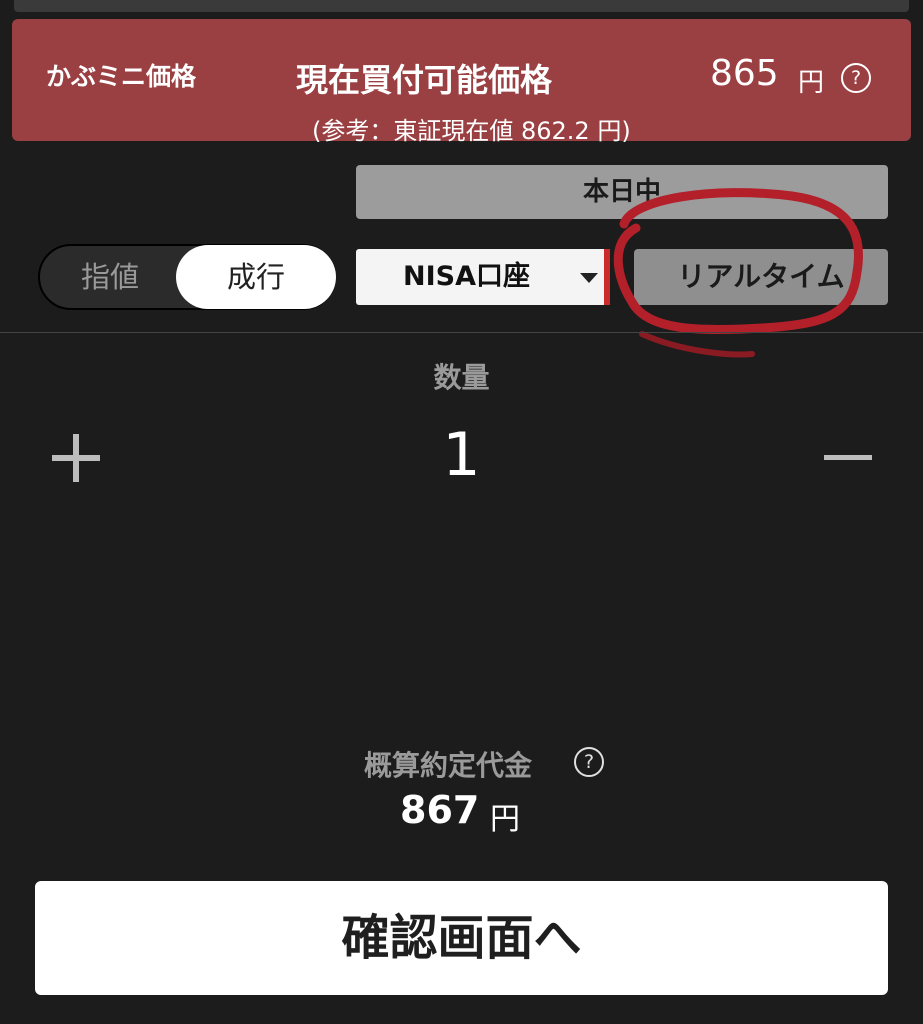 This screenshot has width=923, height=1024. What do you see at coordinates (466, 276) in the screenshot?
I see `account-select-label: NISA口座` at bounding box center [466, 276].